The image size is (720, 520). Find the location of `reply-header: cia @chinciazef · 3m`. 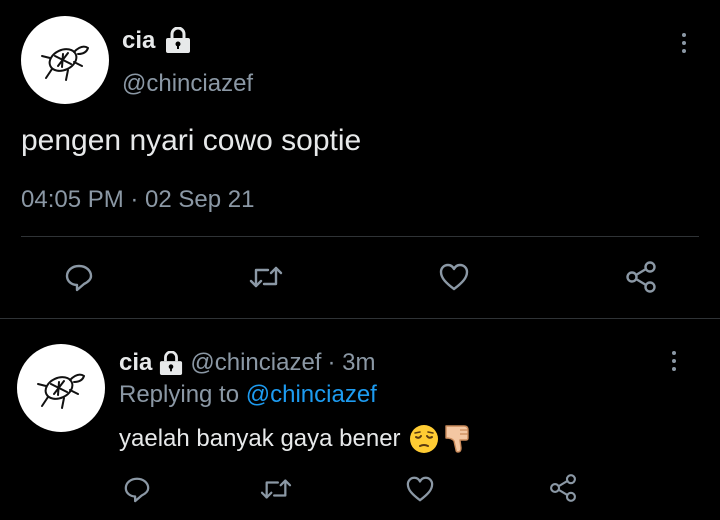

reply-header: cia @chinciazef · 3m is located at coordinates (247, 363).